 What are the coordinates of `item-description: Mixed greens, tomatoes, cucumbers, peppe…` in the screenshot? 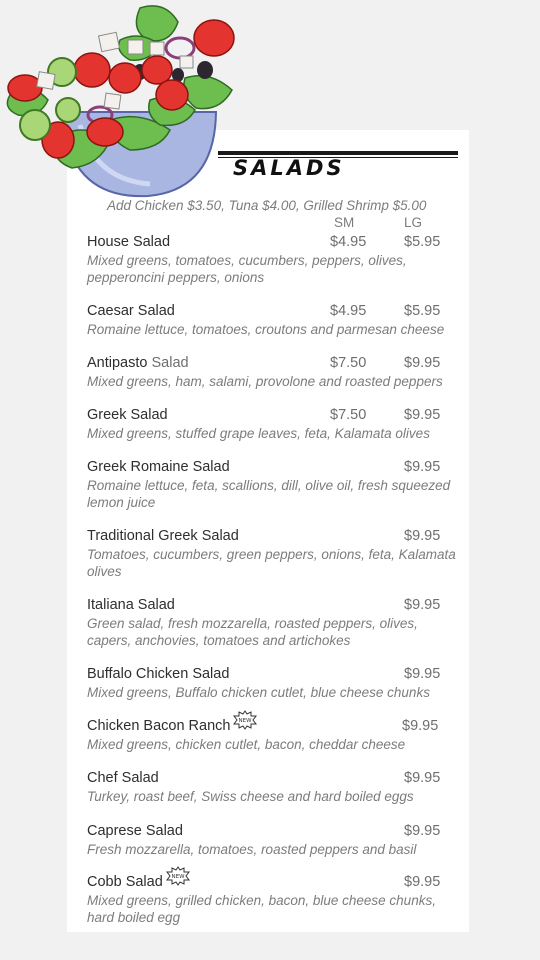 It's located at (247, 269).